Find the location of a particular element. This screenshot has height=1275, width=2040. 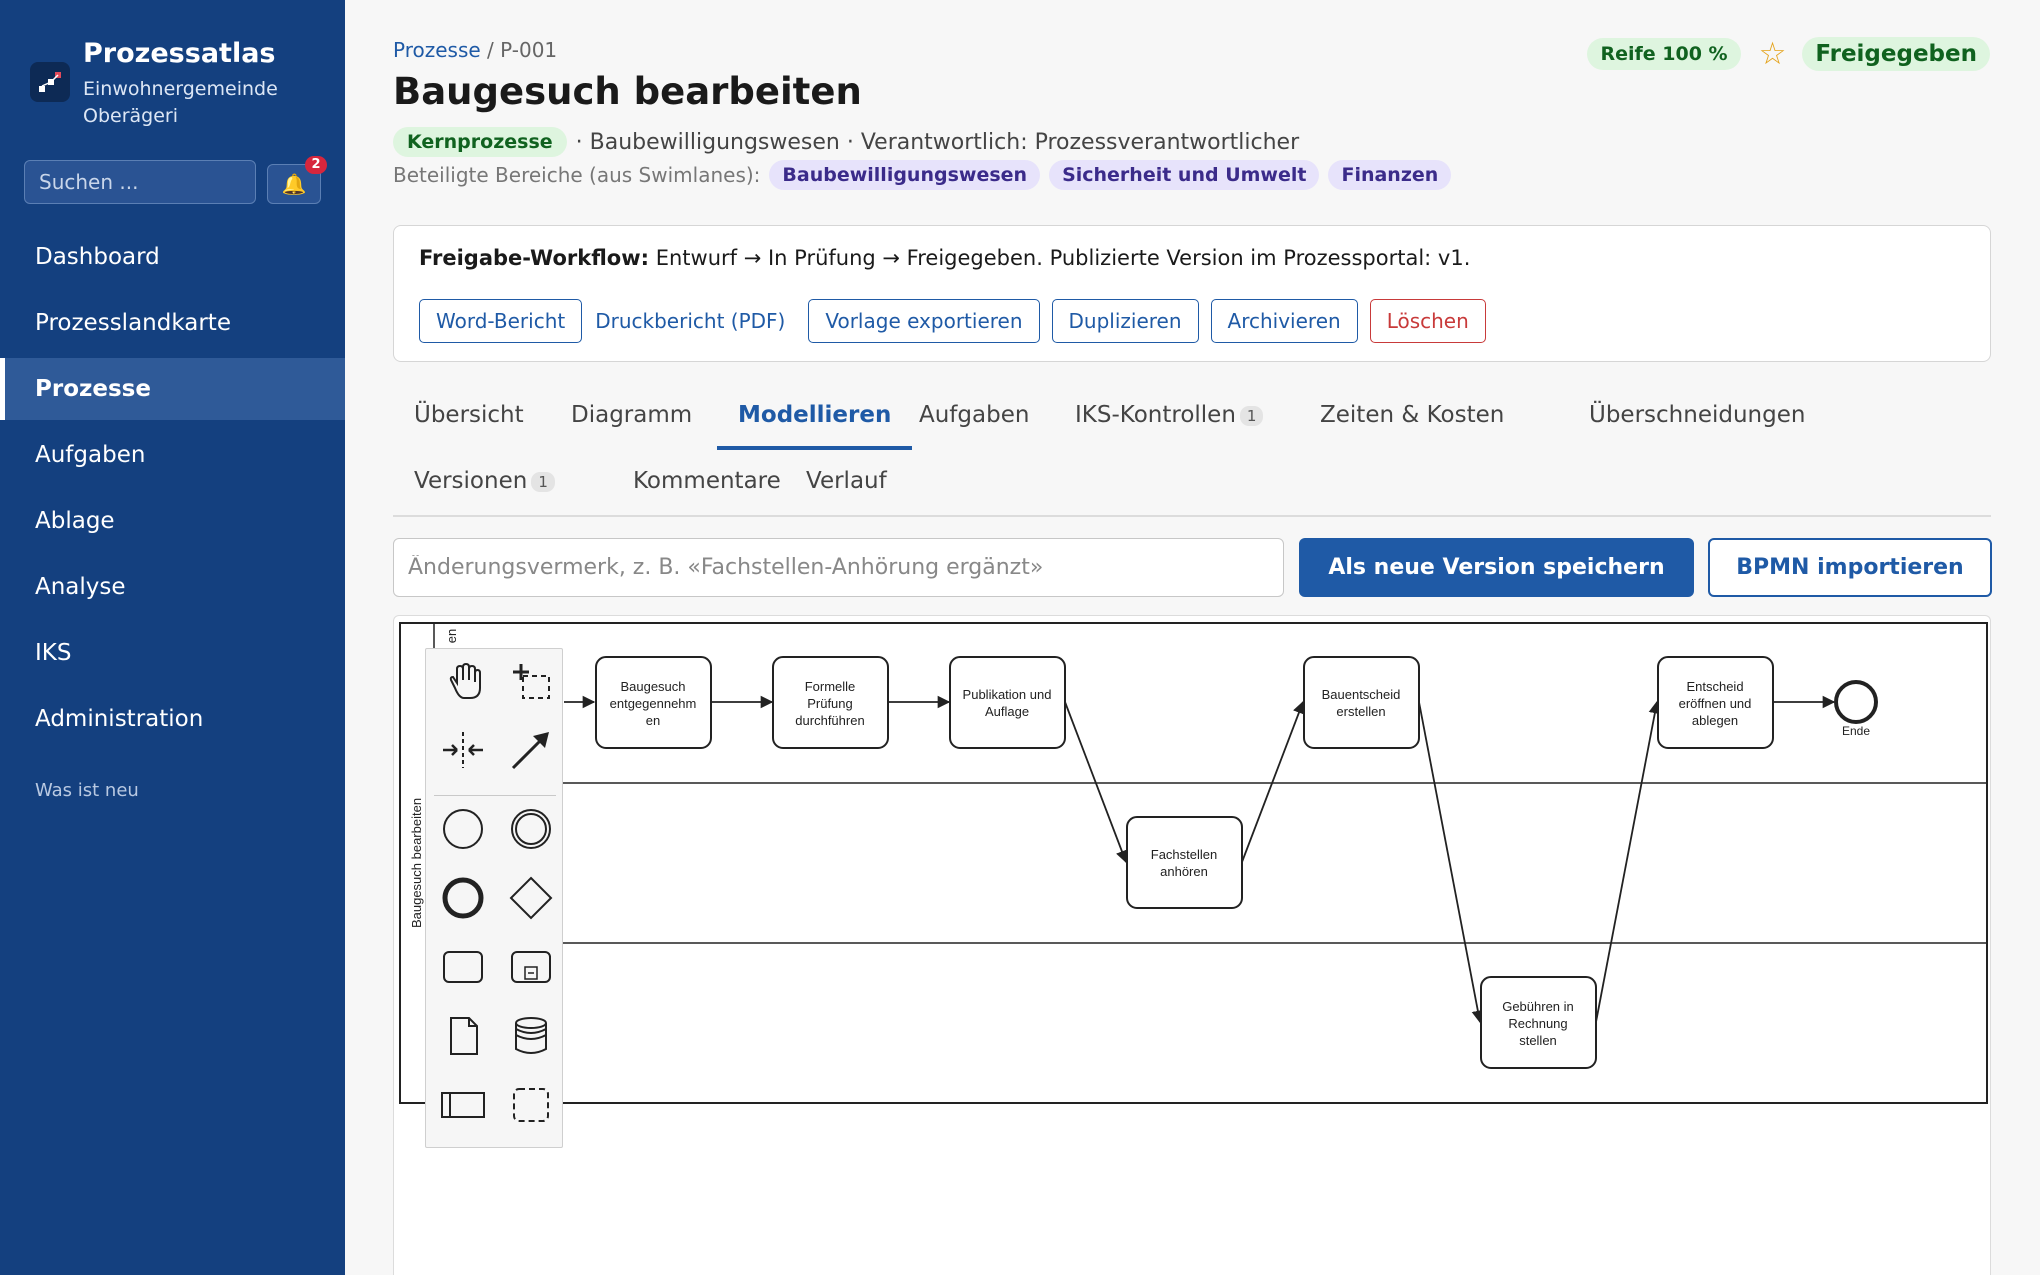

breadcrumb-link-prozesse: Prozesse is located at coordinates (437, 50).